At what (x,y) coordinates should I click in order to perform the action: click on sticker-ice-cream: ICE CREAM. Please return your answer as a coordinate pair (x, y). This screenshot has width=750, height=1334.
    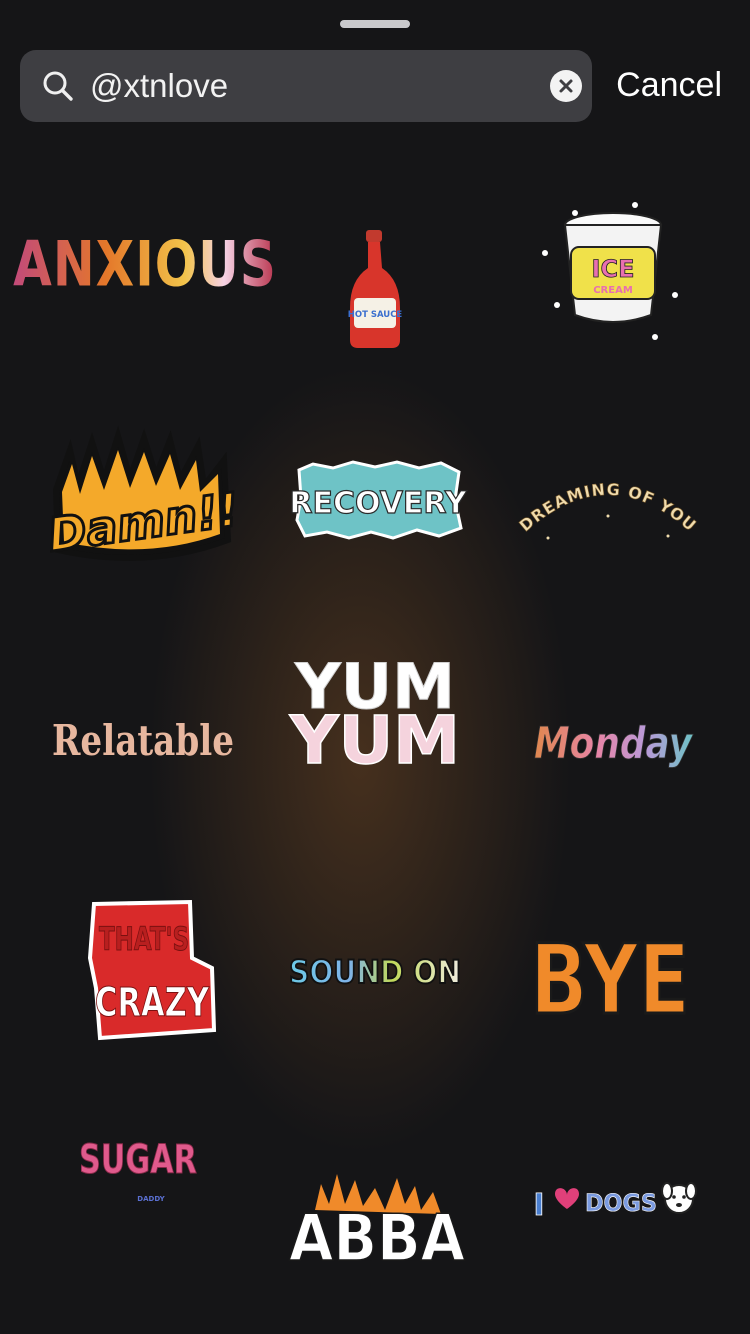
    Looking at the image, I should click on (610, 270).